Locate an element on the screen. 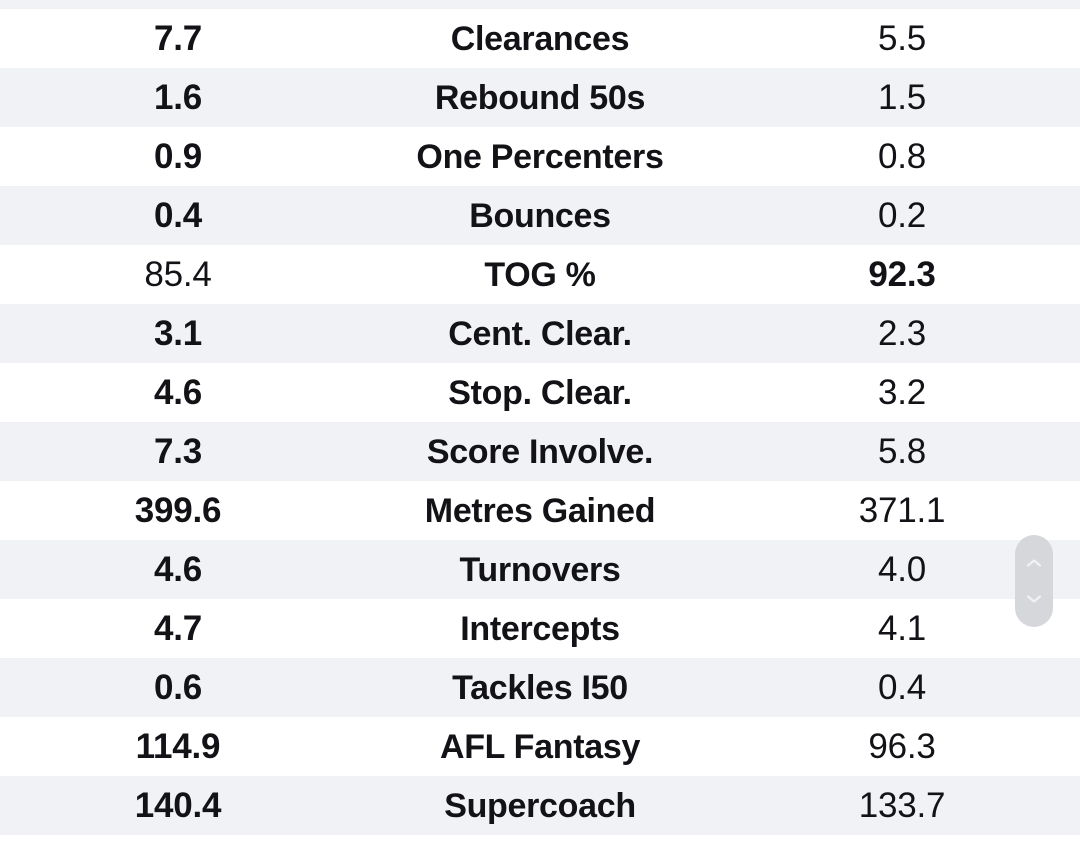 The height and width of the screenshot is (855, 1080). table-row: 0.4 Bounces 0.2 is located at coordinates (540, 215).